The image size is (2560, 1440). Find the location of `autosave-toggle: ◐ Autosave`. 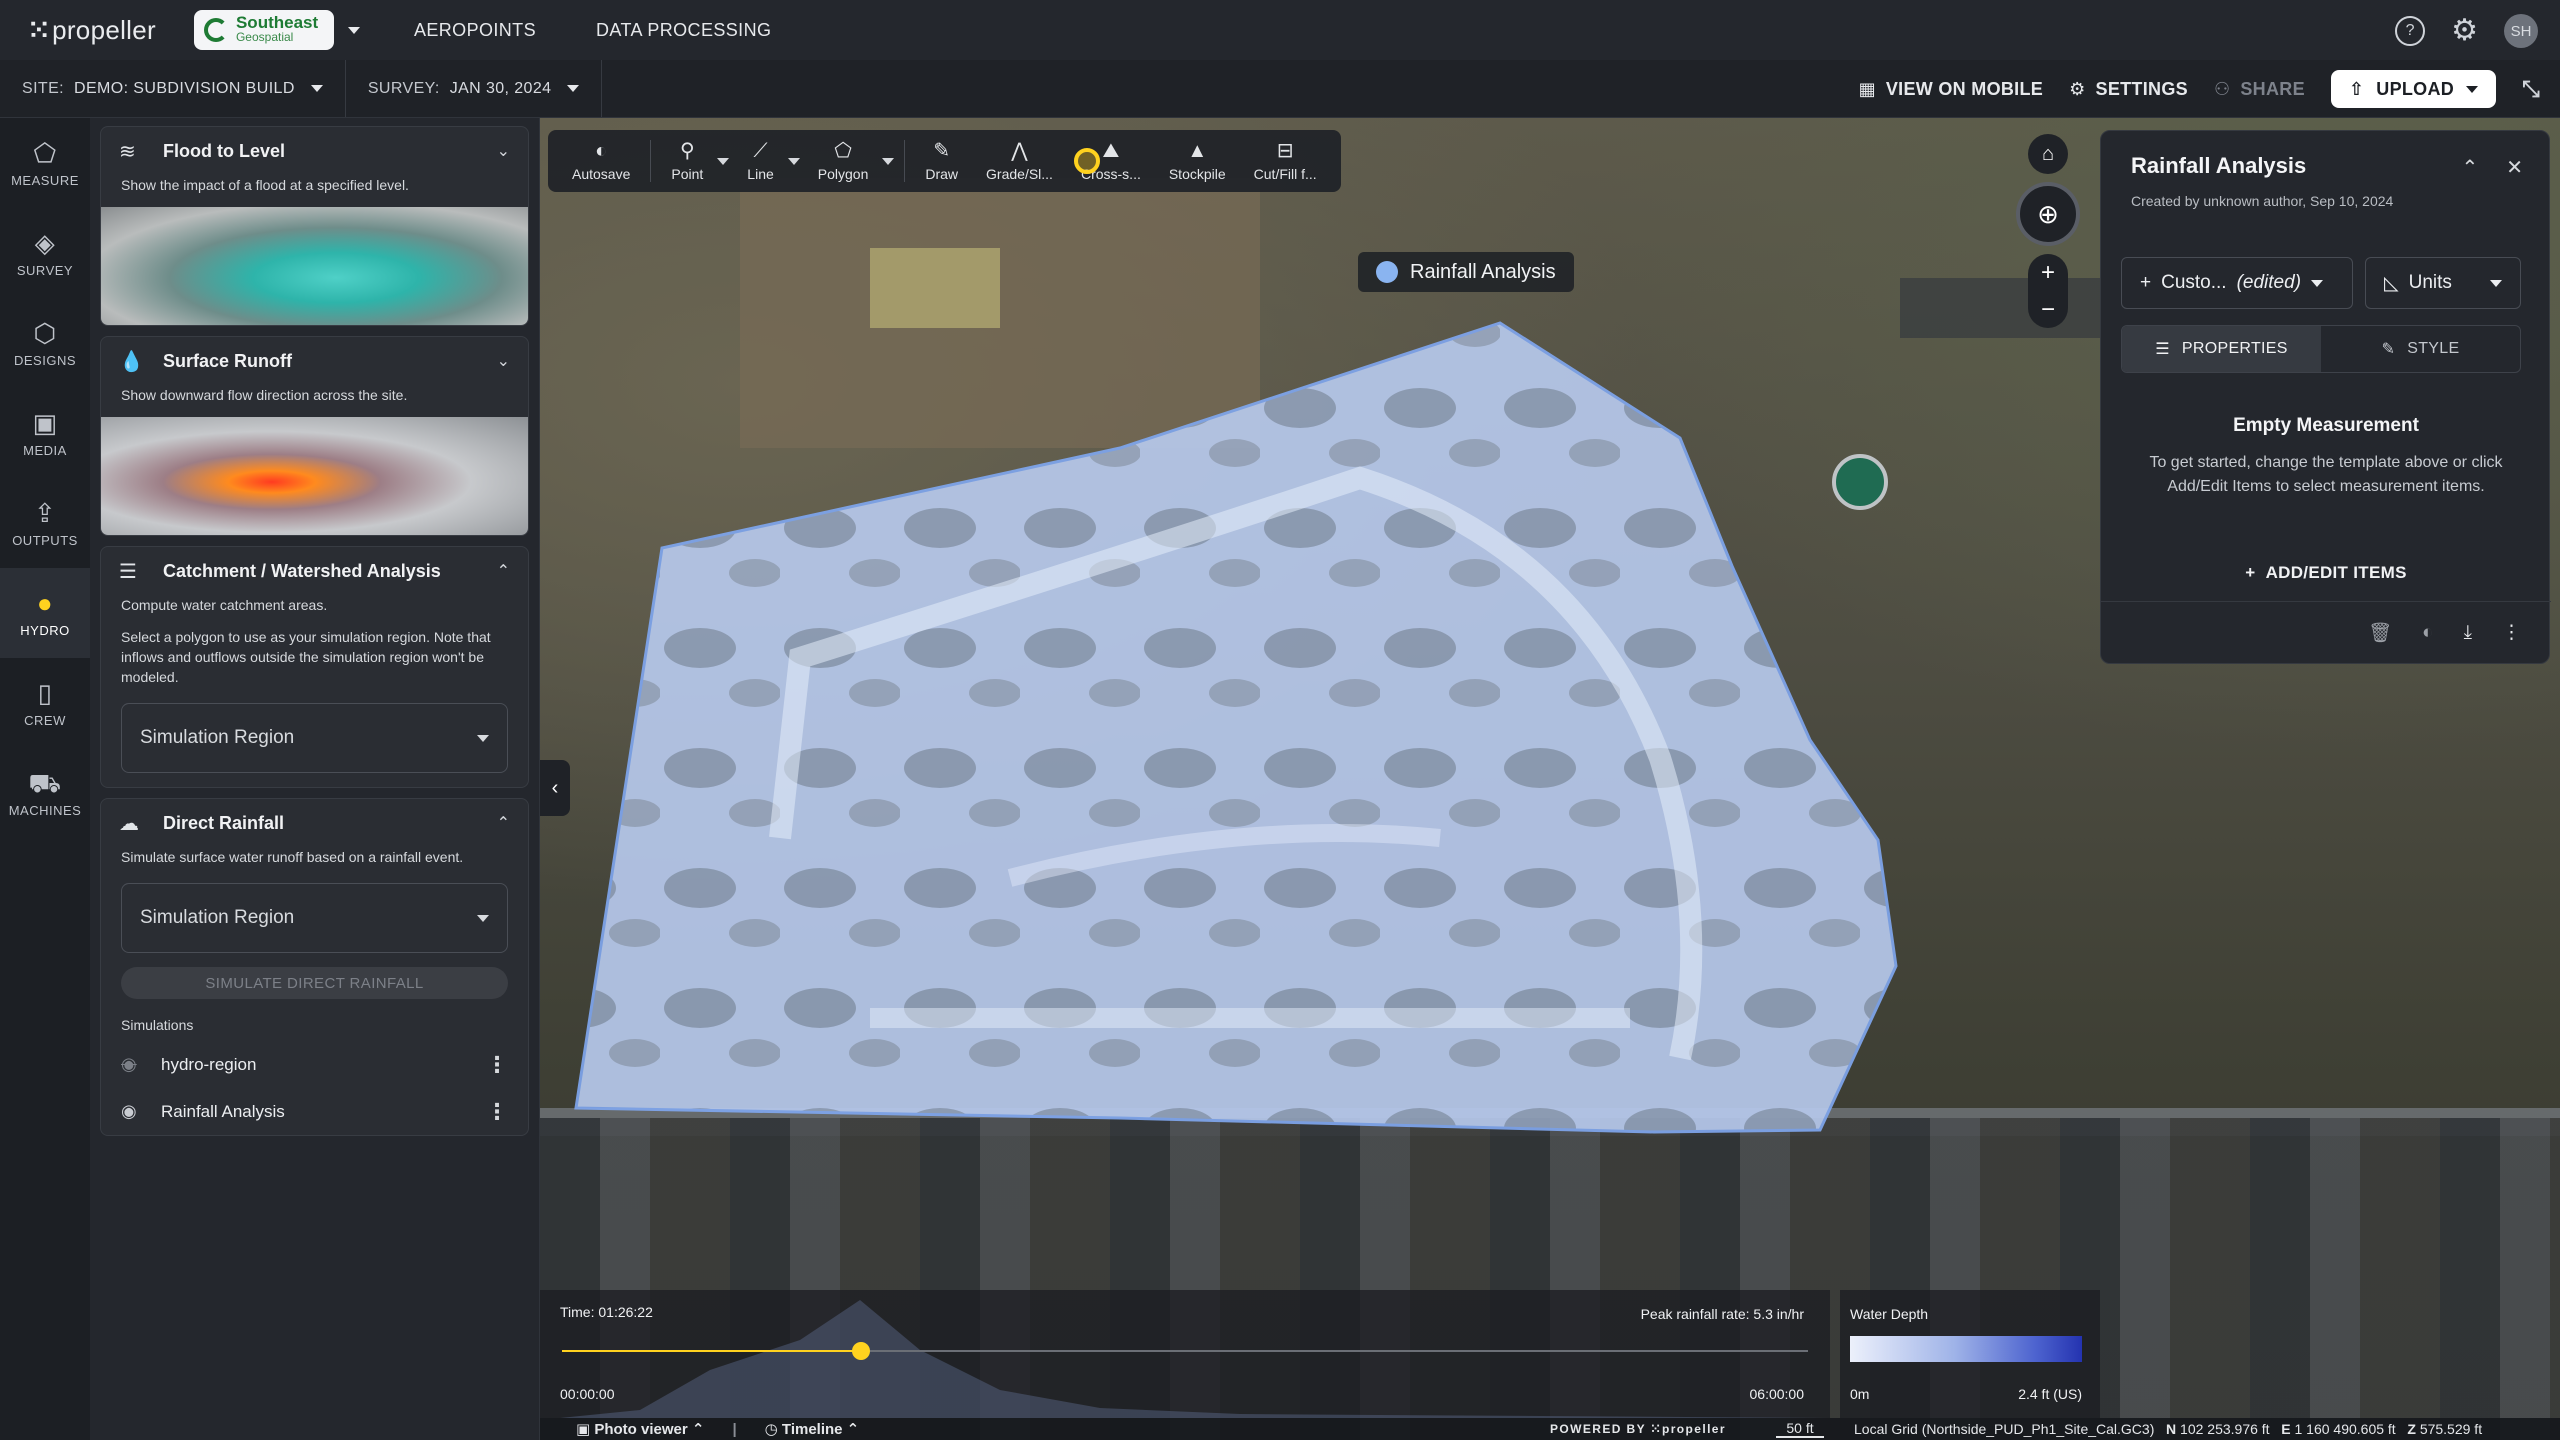

autosave-toggle: ◐ Autosave is located at coordinates (601, 161).